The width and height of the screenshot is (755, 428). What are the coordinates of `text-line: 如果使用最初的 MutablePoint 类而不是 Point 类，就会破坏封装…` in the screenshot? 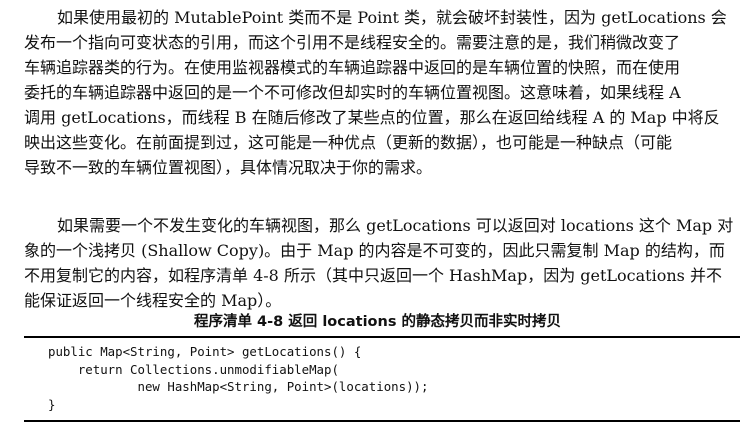 It's located at (392, 17).